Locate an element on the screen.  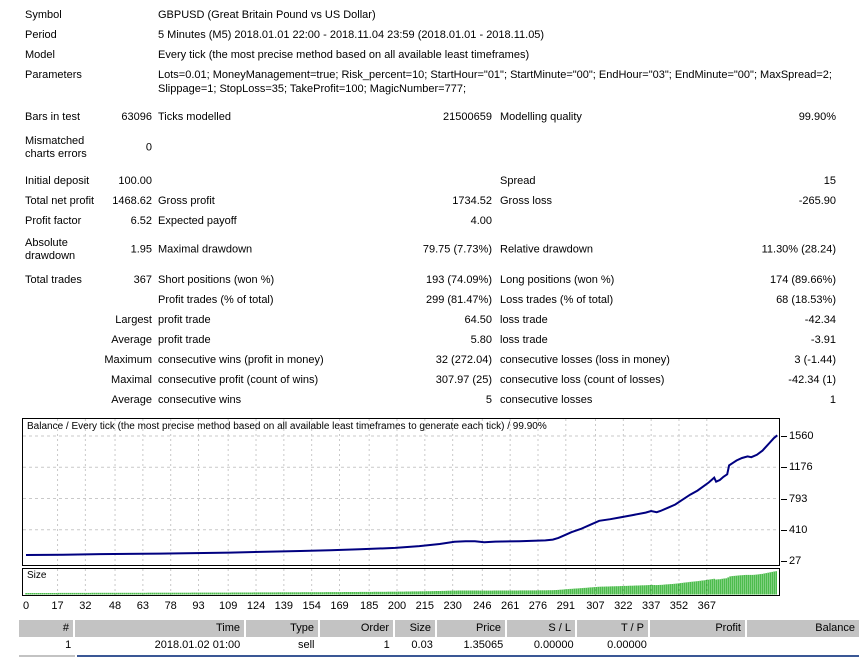
modelling-quality-value: 99.90% is located at coordinates (817, 117).